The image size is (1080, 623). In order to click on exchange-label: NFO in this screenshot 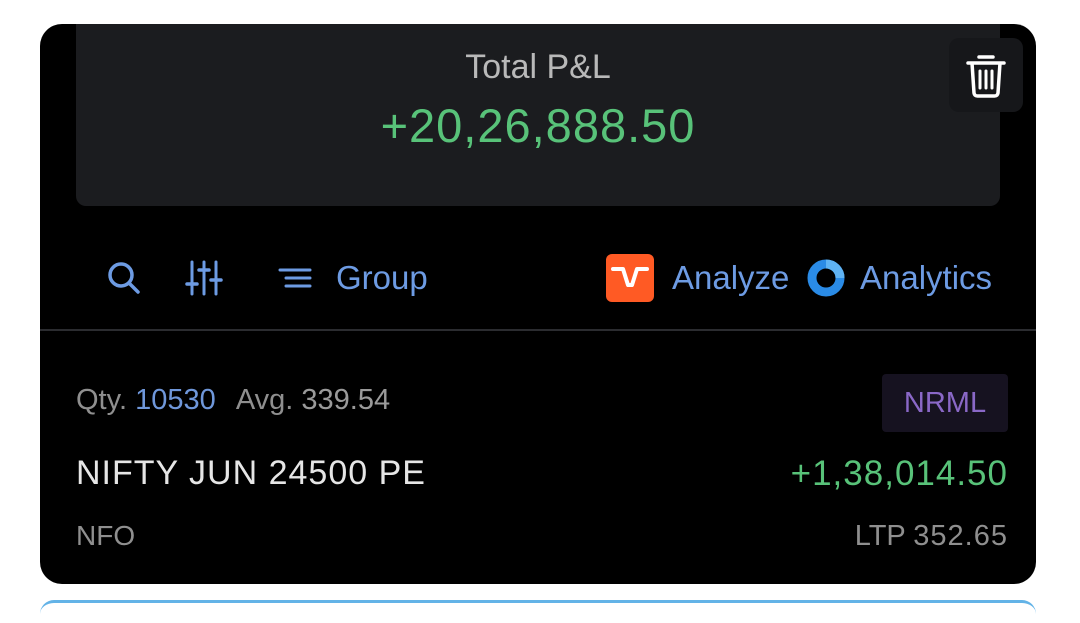, I will do `click(106, 535)`.